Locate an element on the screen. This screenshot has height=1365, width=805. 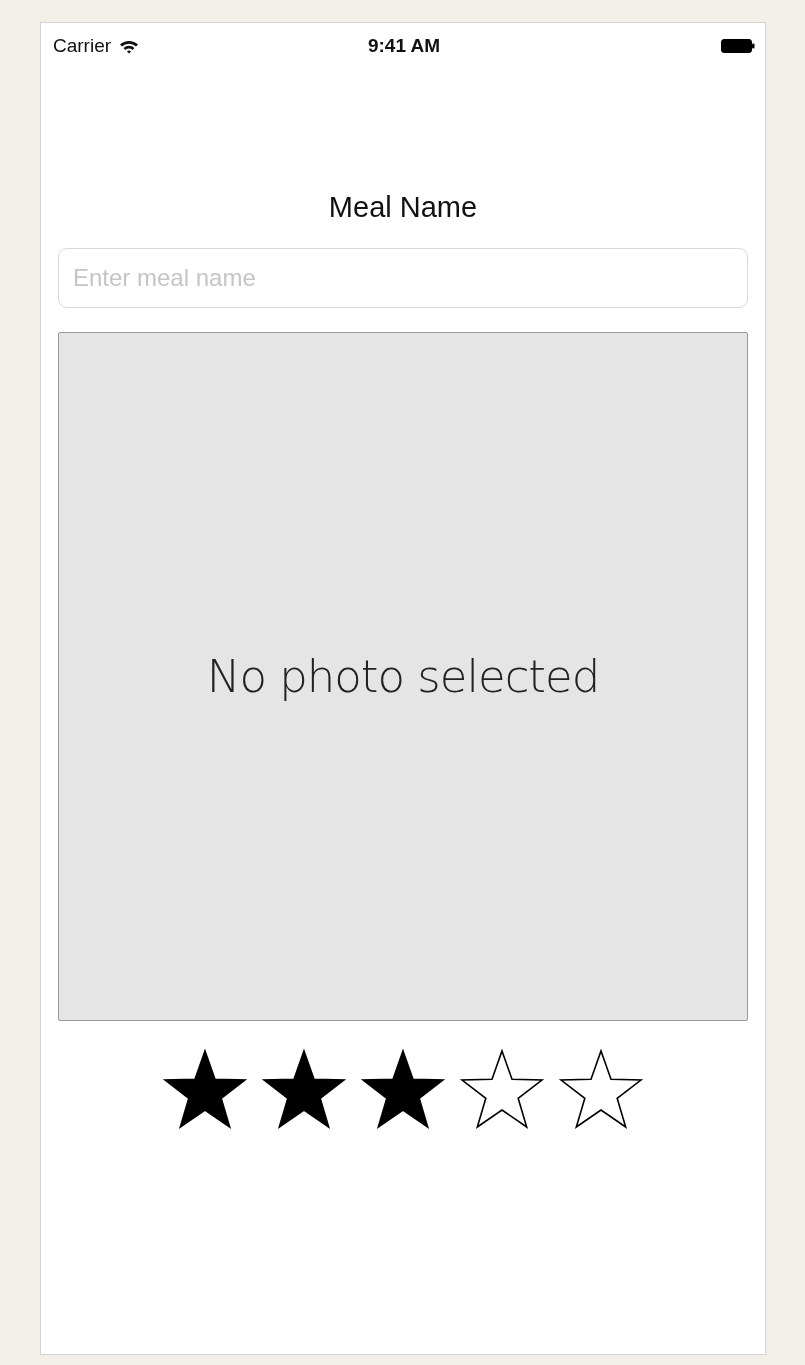
meal-name-title: Meal Name is located at coordinates (403, 207).